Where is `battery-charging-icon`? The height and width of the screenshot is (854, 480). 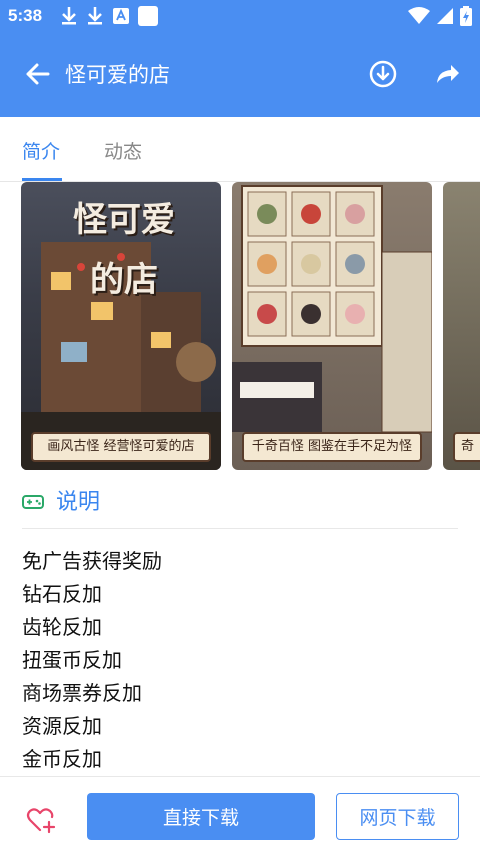 battery-charging-icon is located at coordinates (466, 16).